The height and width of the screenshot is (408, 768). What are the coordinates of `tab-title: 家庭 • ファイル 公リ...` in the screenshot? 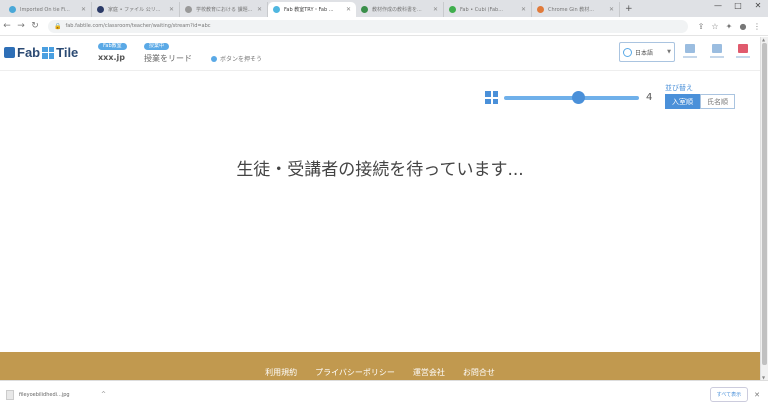 It's located at (134, 10).